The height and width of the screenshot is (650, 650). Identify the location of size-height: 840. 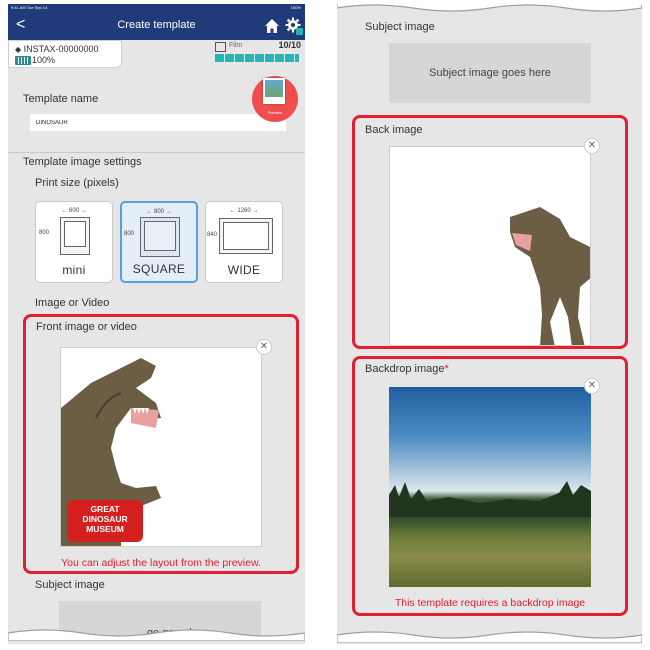
(212, 235).